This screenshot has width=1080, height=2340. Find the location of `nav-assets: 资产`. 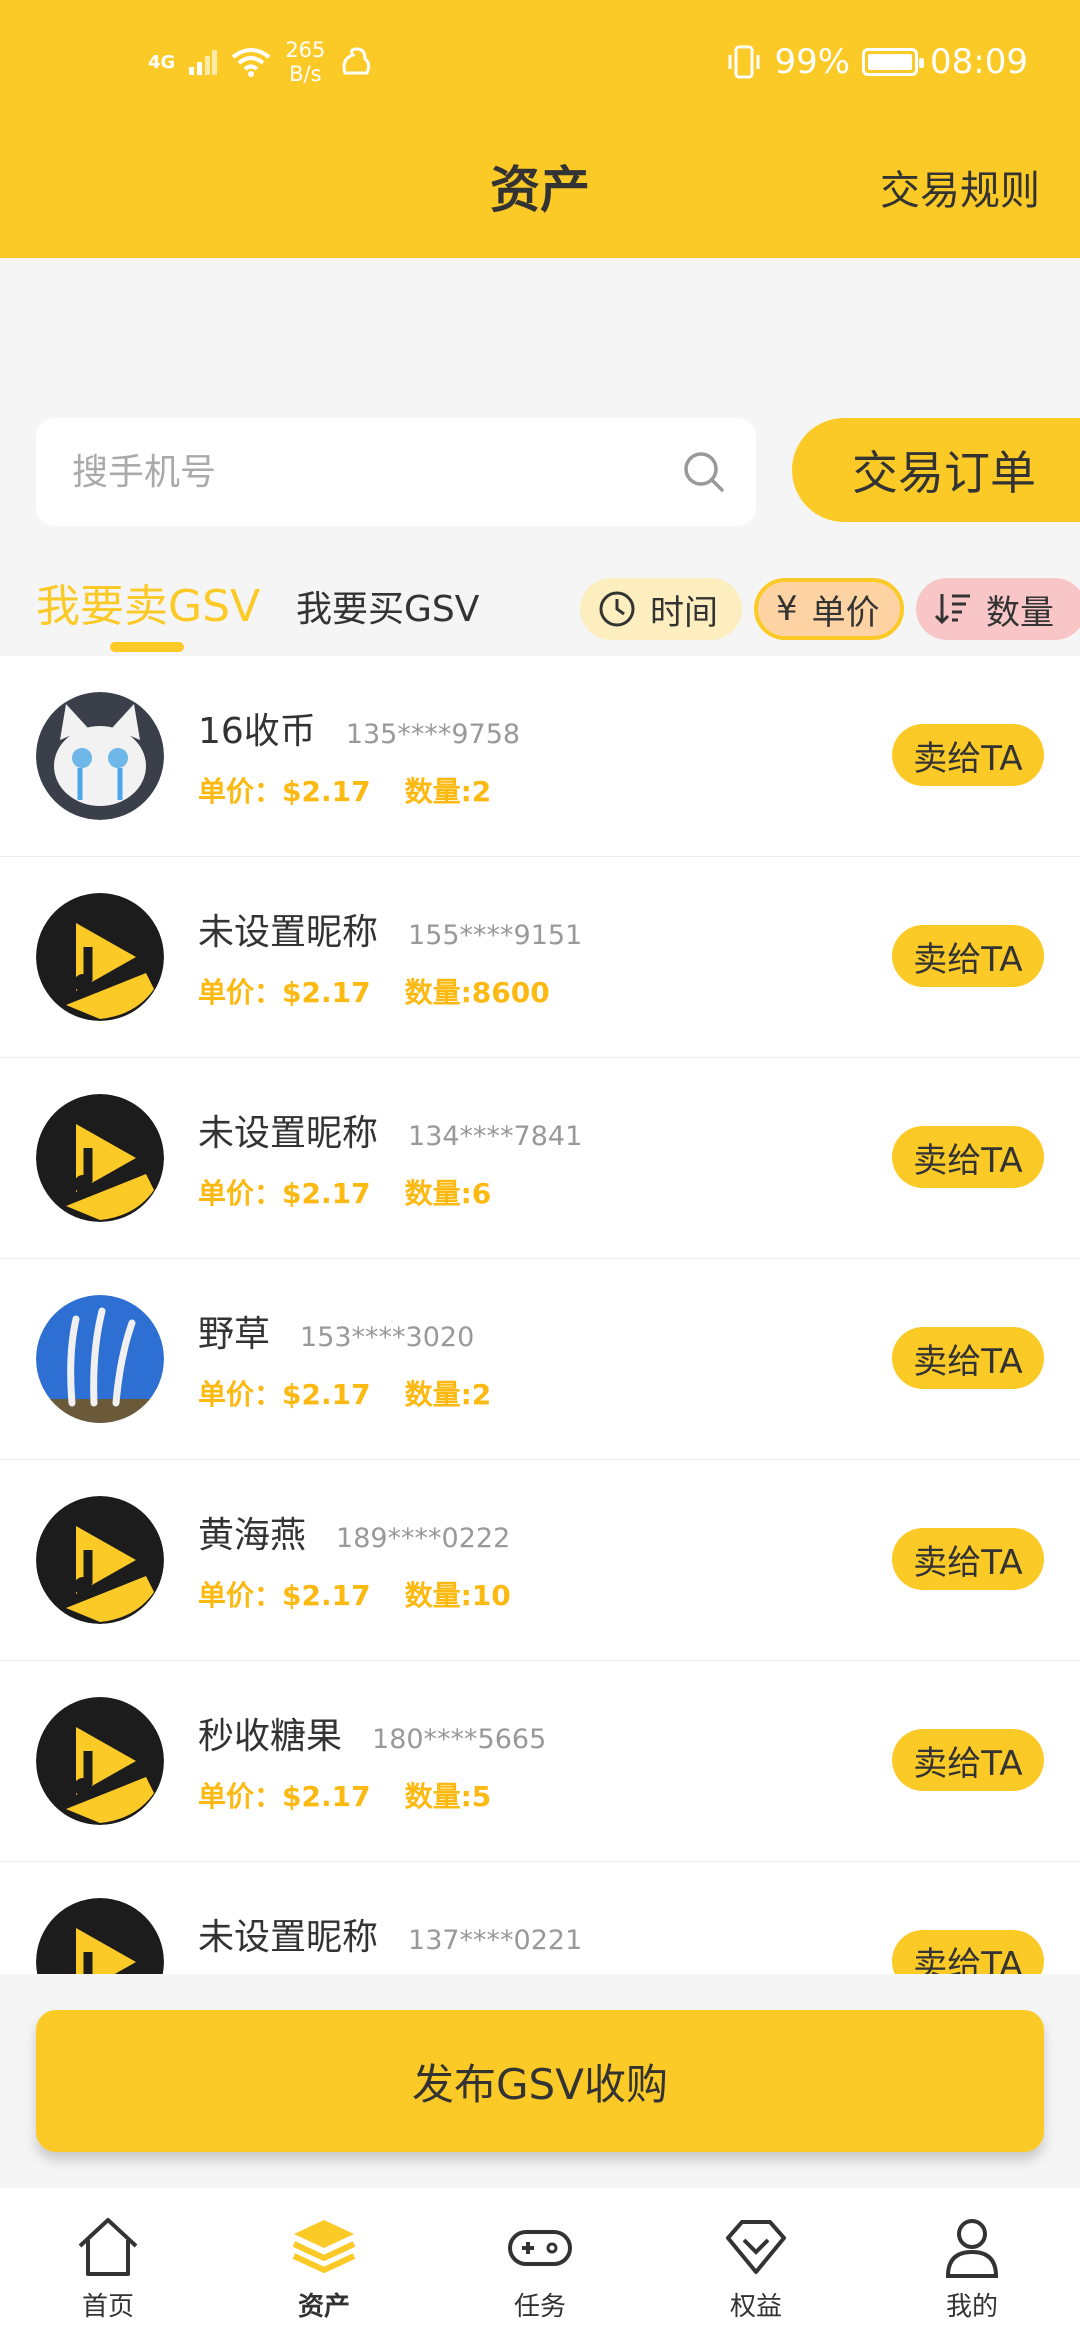

nav-assets: 资产 is located at coordinates (324, 2264).